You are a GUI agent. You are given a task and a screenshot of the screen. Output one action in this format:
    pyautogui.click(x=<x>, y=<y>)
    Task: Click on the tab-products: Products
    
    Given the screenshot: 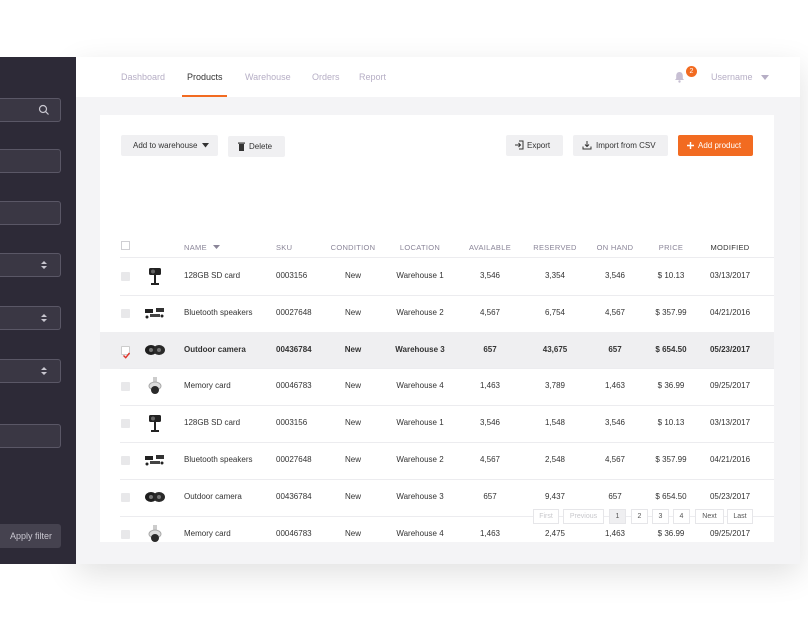 What is the action you would take?
    pyautogui.click(x=205, y=77)
    